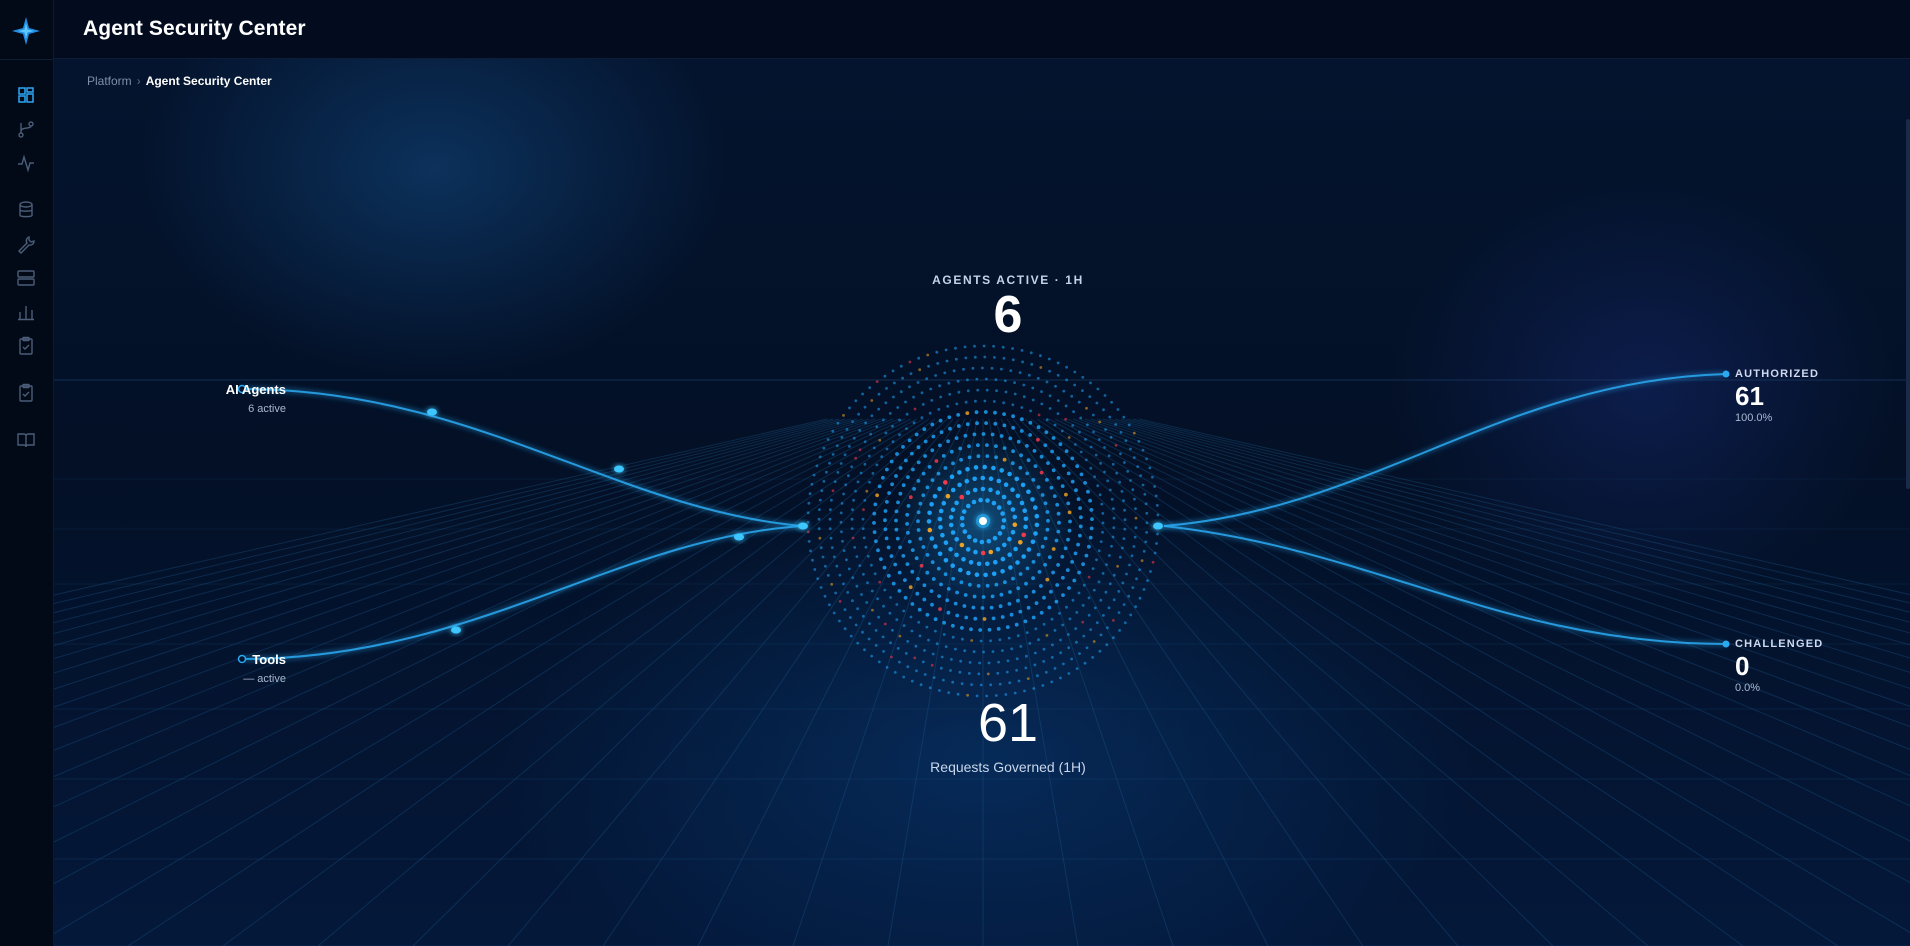 This screenshot has height=946, width=1910. I want to click on source-node-ai-agents: AI Agents 6 active, so click(220, 398).